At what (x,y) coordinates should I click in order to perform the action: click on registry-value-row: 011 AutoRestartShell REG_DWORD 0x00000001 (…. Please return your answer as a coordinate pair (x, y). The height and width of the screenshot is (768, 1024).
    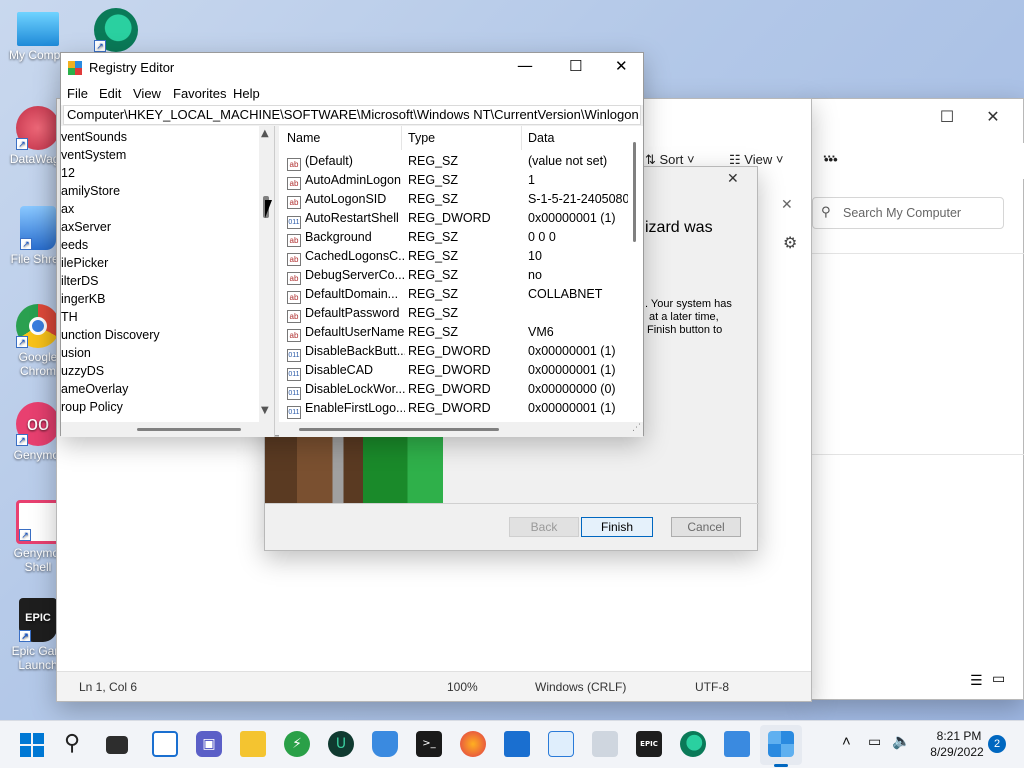
    Looking at the image, I should click on (453, 219).